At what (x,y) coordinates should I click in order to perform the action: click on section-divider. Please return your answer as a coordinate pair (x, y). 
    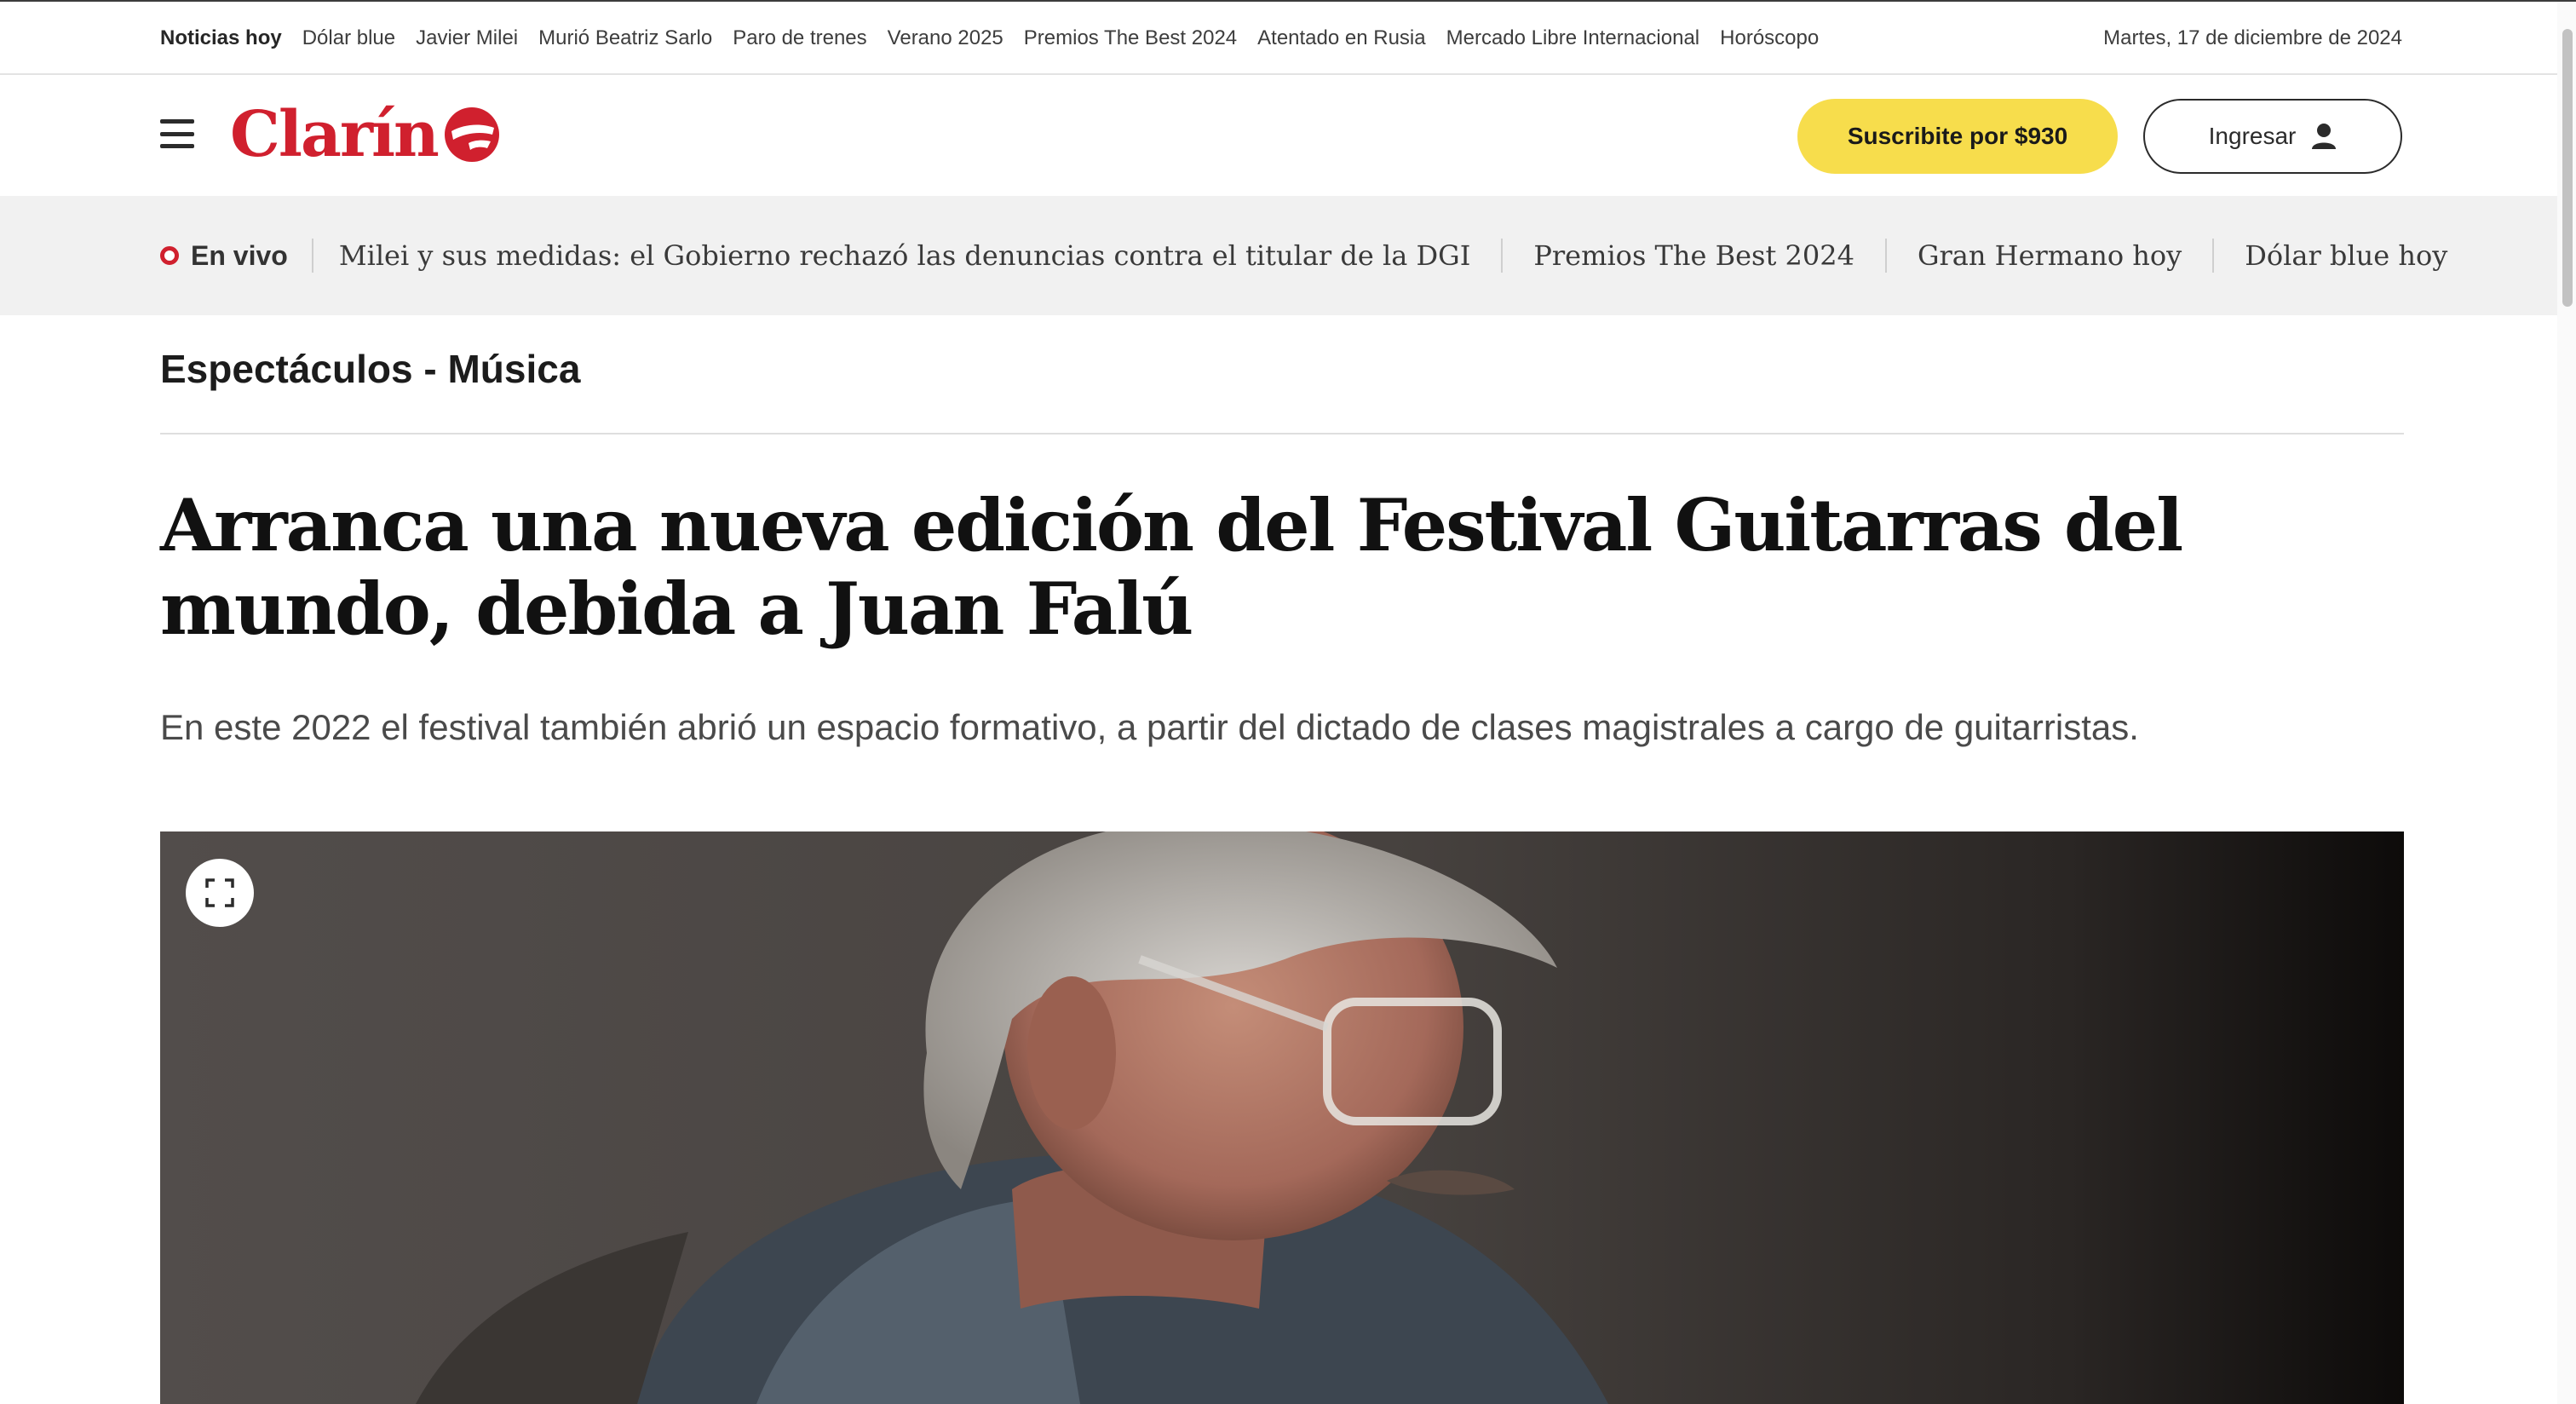
    Looking at the image, I should click on (1282, 433).